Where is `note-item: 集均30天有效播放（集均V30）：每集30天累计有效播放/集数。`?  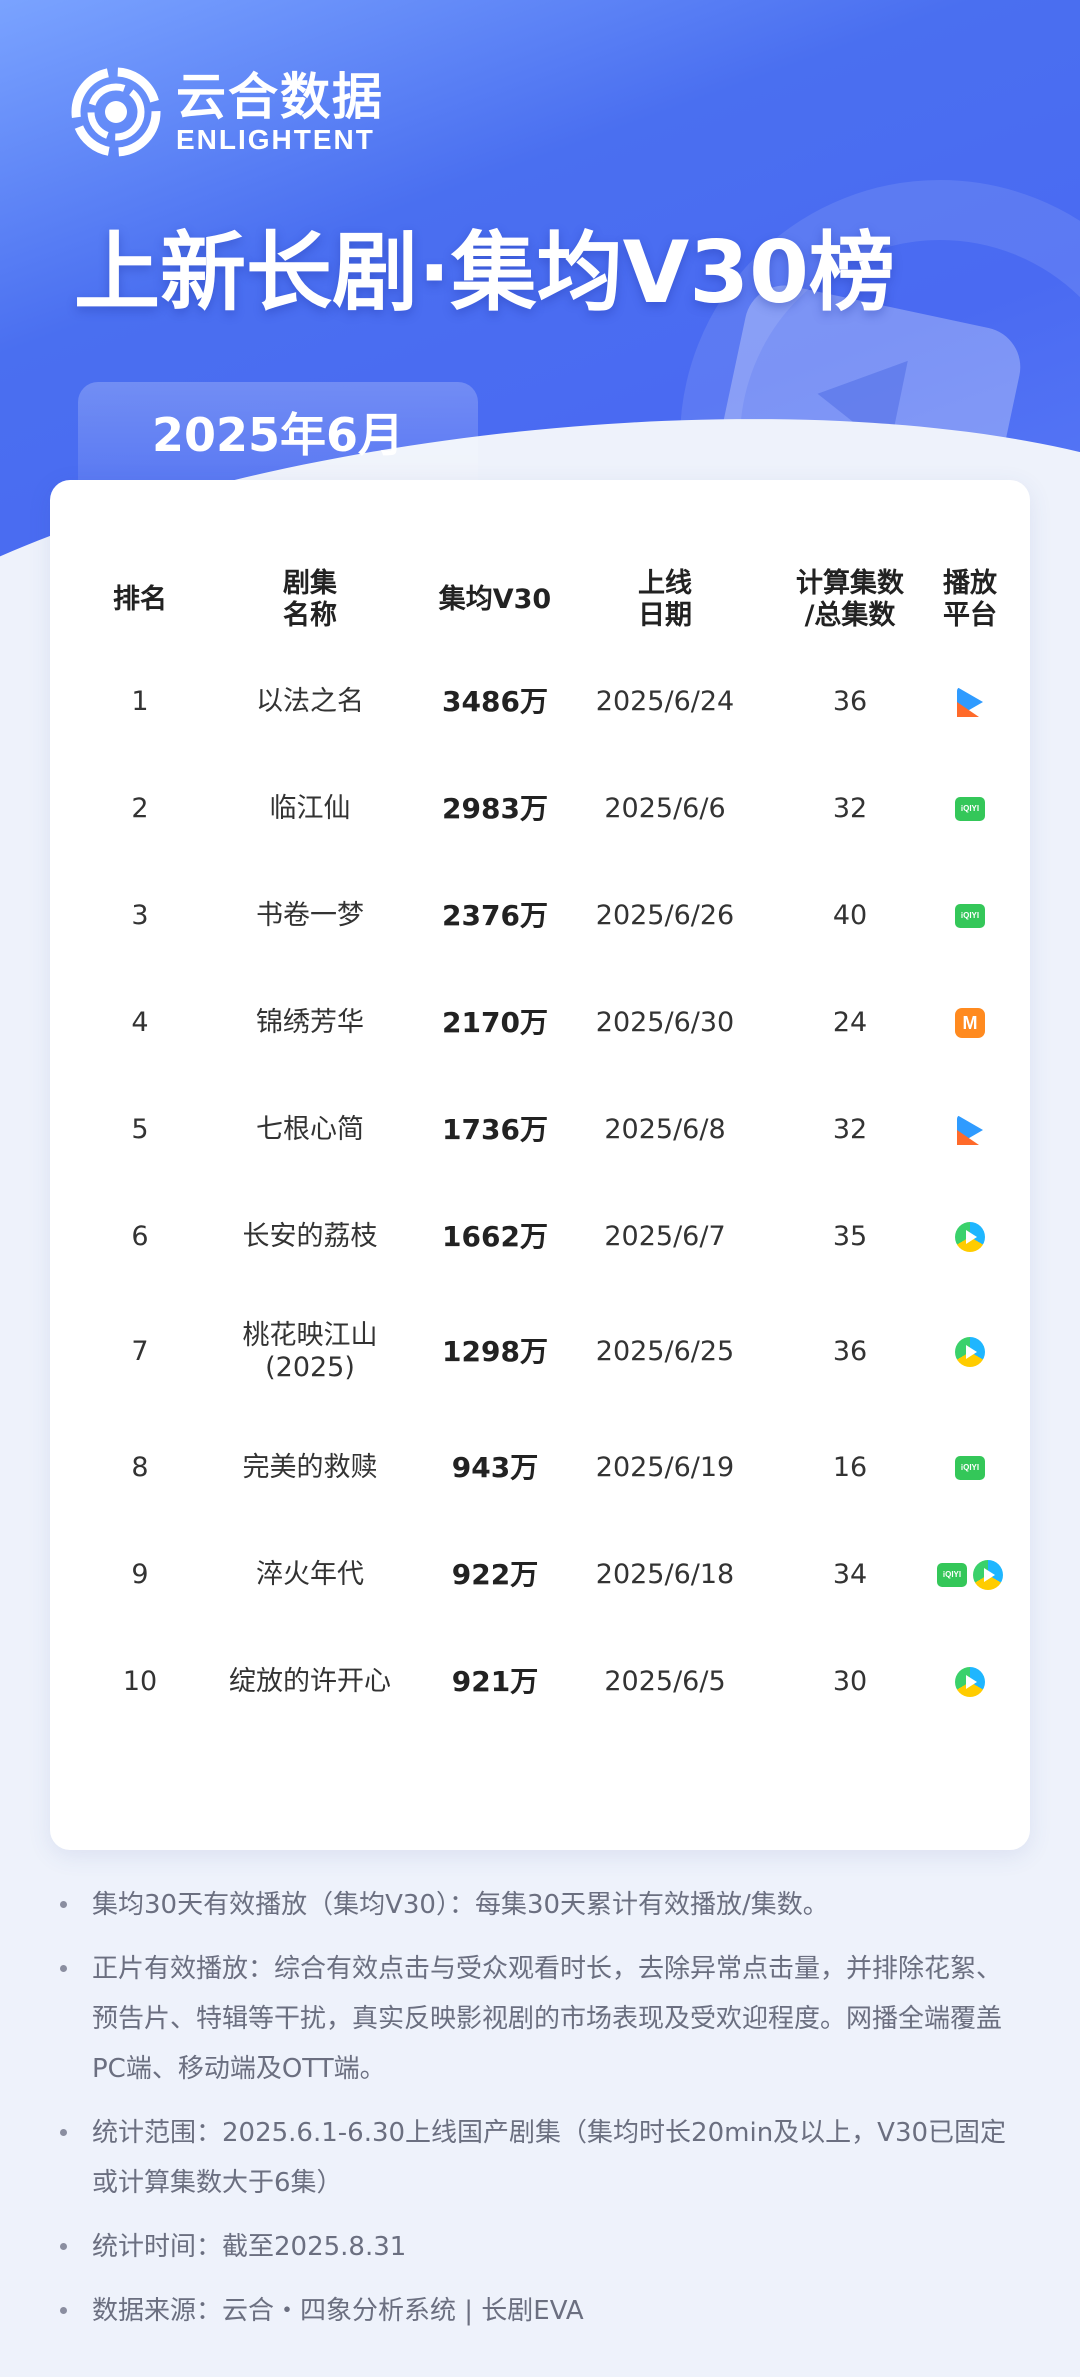
note-item: 集均30天有效播放（集均V30）：每集30天累计有效播放/集数。 is located at coordinates (541, 1905).